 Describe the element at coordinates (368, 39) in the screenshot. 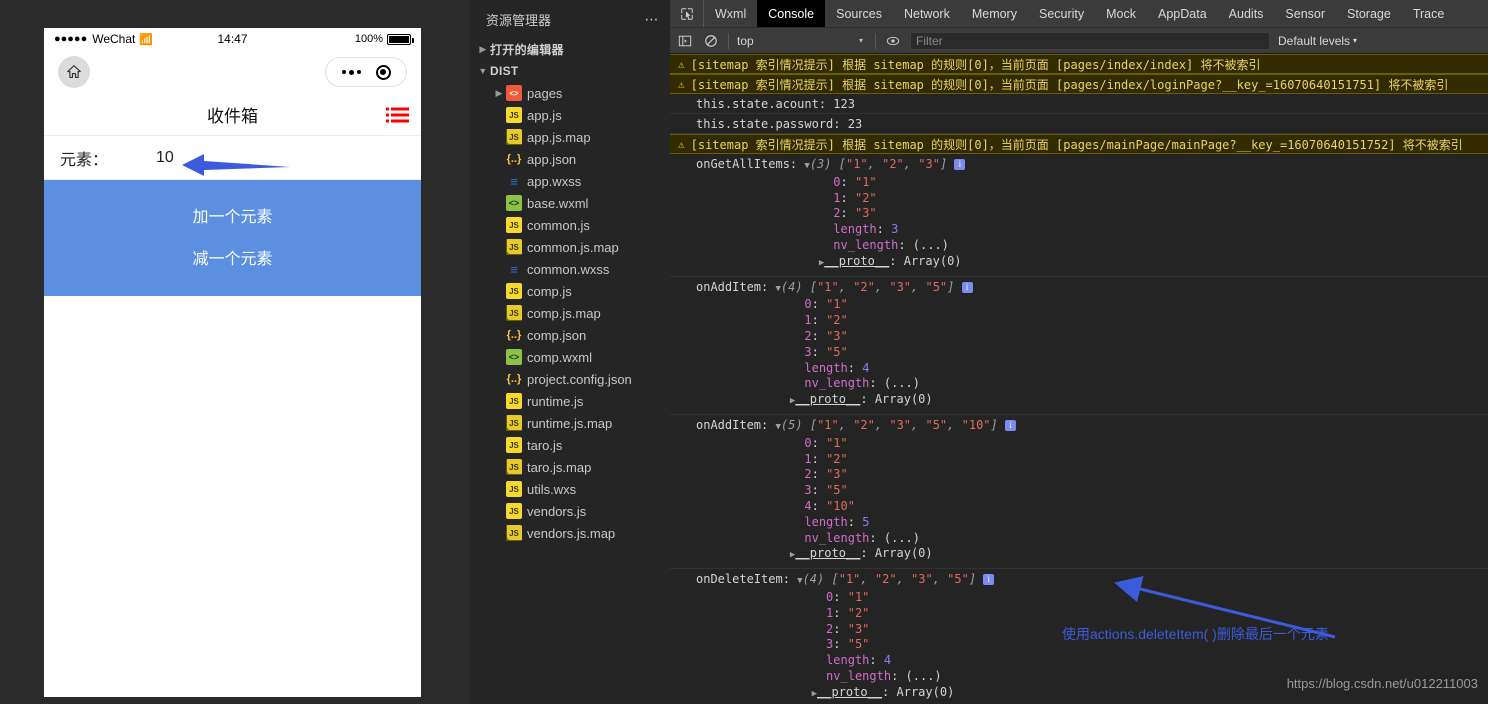

I see `battery-percent-label: 100%` at that location.